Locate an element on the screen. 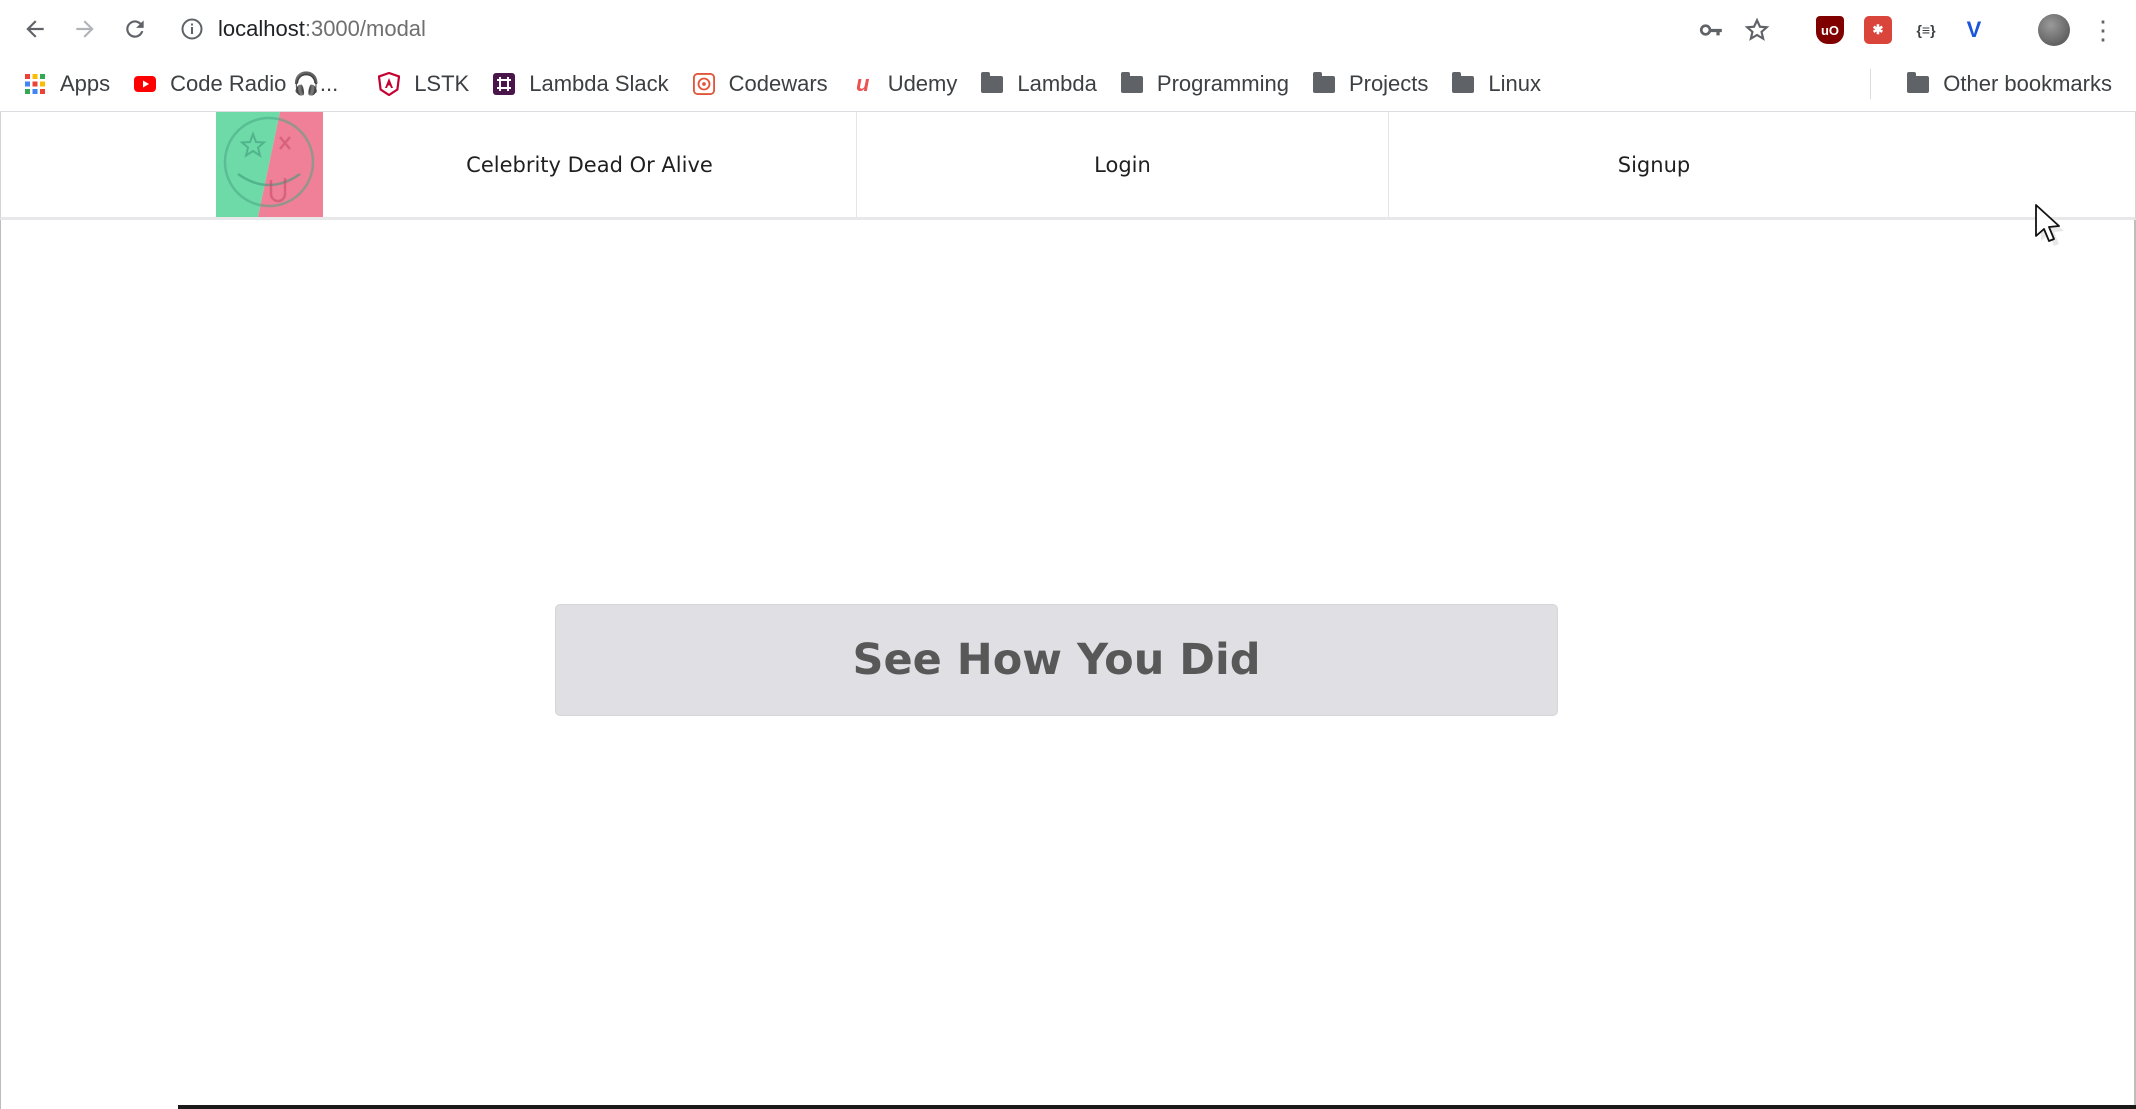 The image size is (2136, 1109). bookmark-folder-linux: Linux is located at coordinates (1496, 84).